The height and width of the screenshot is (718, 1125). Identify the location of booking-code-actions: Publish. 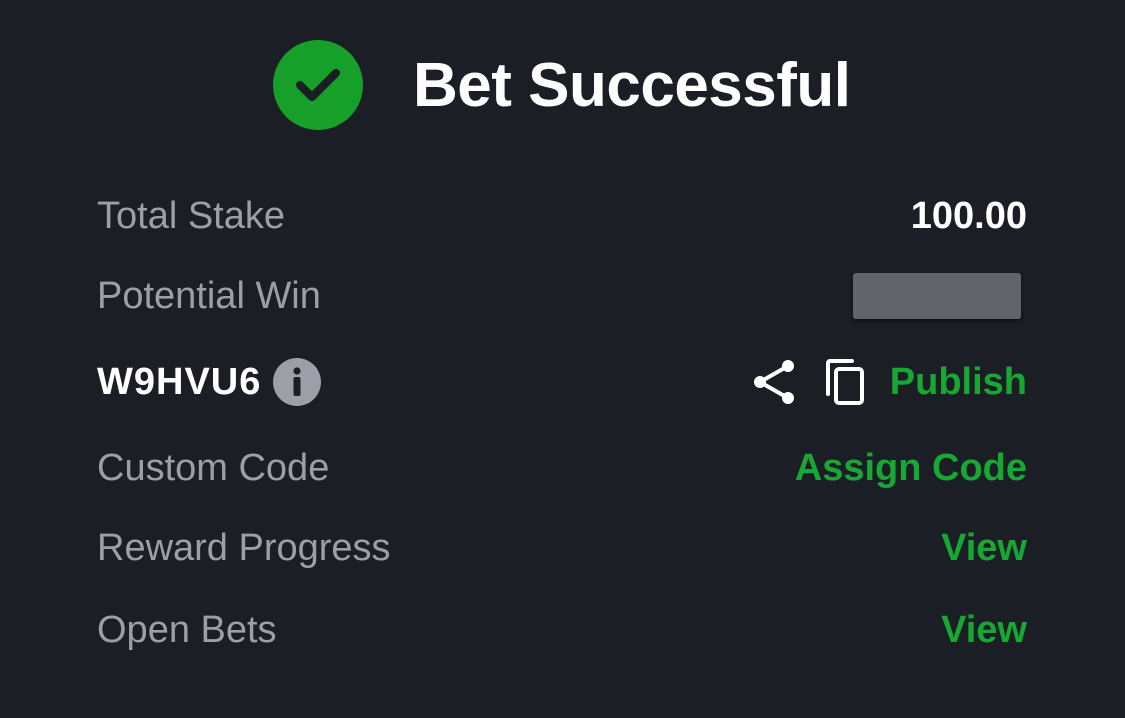
(889, 382).